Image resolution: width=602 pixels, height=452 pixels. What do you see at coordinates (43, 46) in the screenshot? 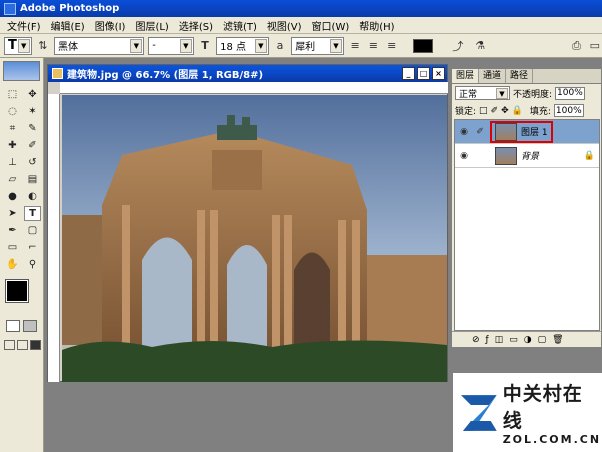
I see `text-orientation-icon: ⇅` at bounding box center [43, 46].